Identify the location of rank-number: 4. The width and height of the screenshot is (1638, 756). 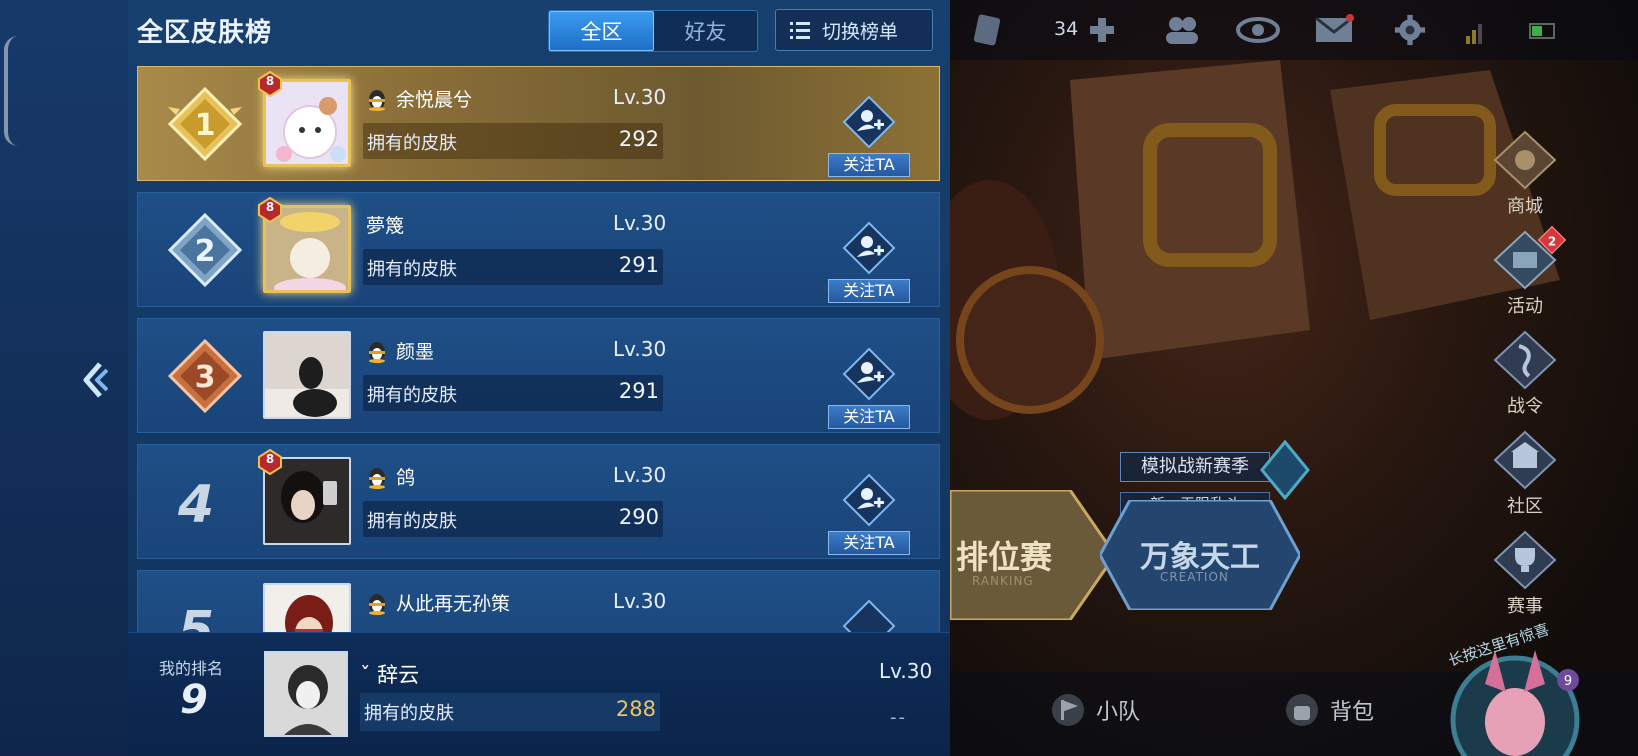
(196, 505).